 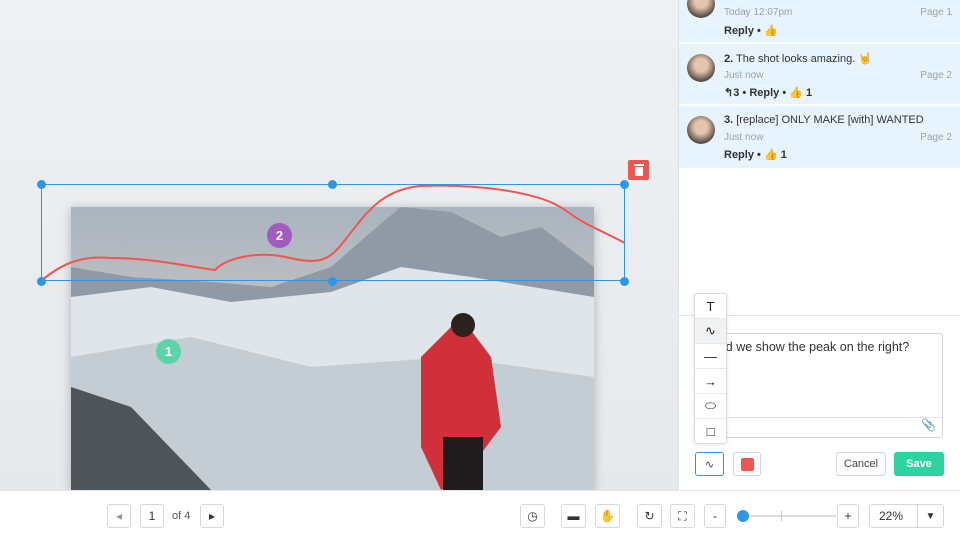 What do you see at coordinates (729, 59) in the screenshot?
I see `comment-number: 2.` at bounding box center [729, 59].